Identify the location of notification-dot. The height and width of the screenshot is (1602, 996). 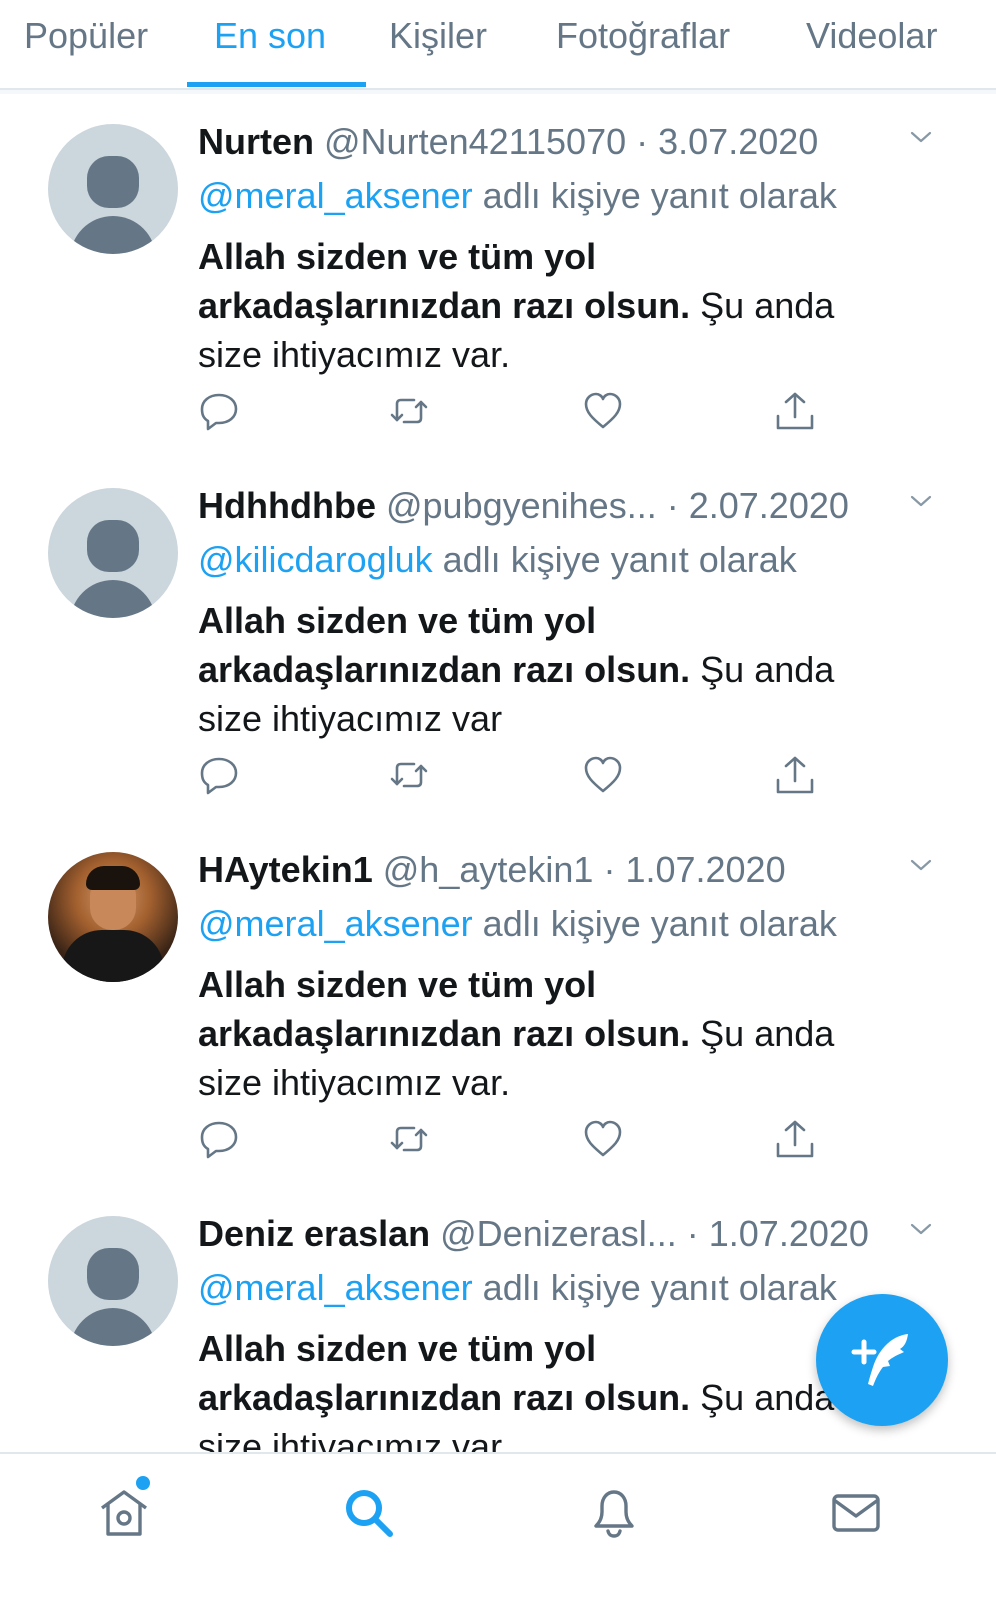
(143, 1483).